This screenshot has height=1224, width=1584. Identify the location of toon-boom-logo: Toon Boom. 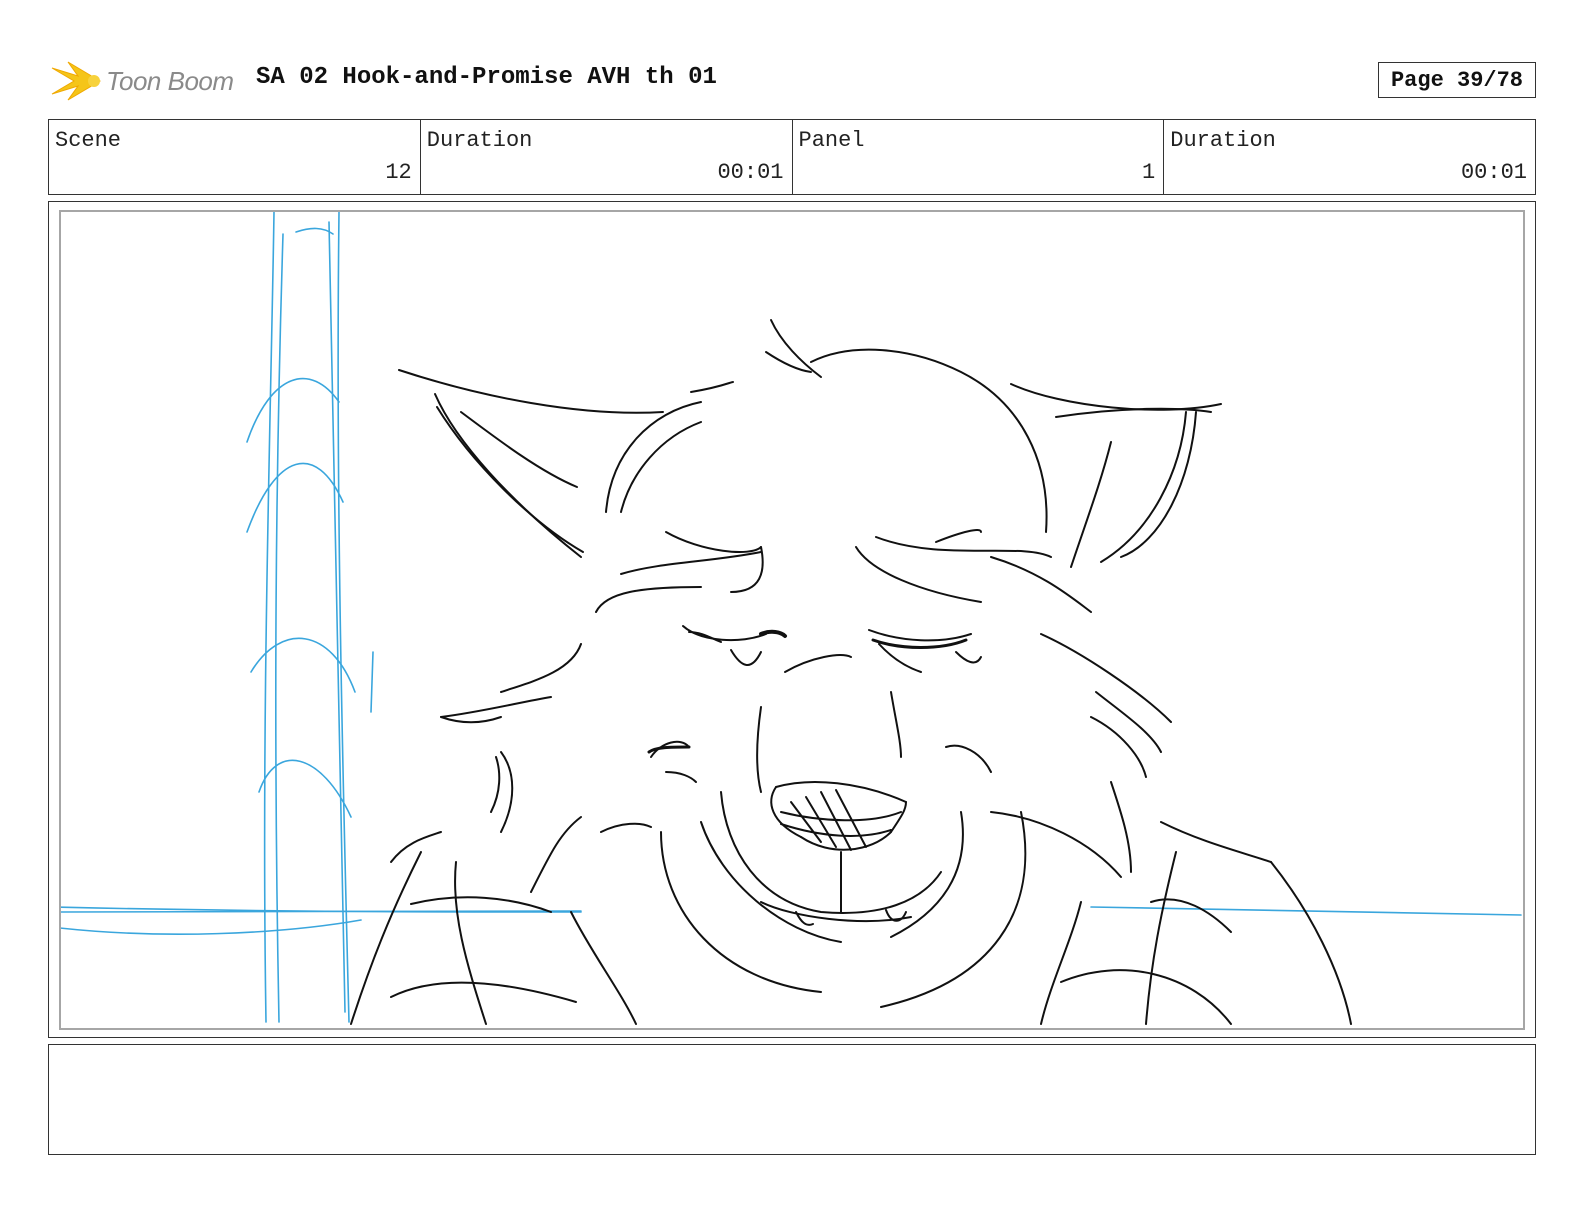
(145, 81).